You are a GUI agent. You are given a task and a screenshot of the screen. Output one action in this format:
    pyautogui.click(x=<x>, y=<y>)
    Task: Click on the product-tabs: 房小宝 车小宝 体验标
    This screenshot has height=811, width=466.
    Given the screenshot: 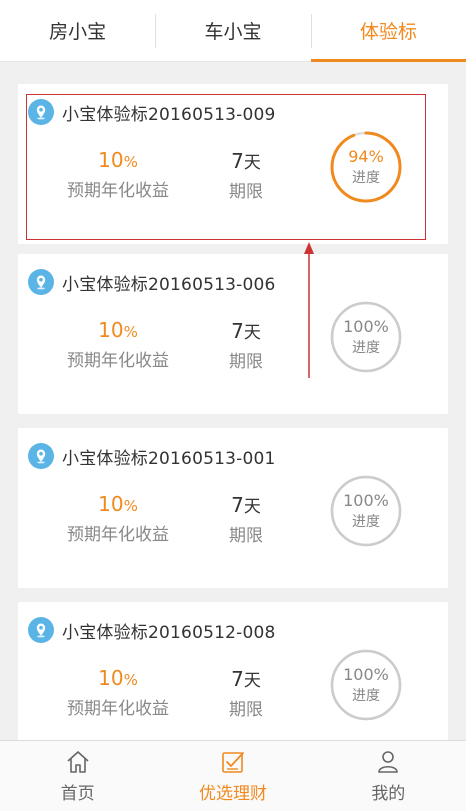 What is the action you would take?
    pyautogui.click(x=233, y=31)
    